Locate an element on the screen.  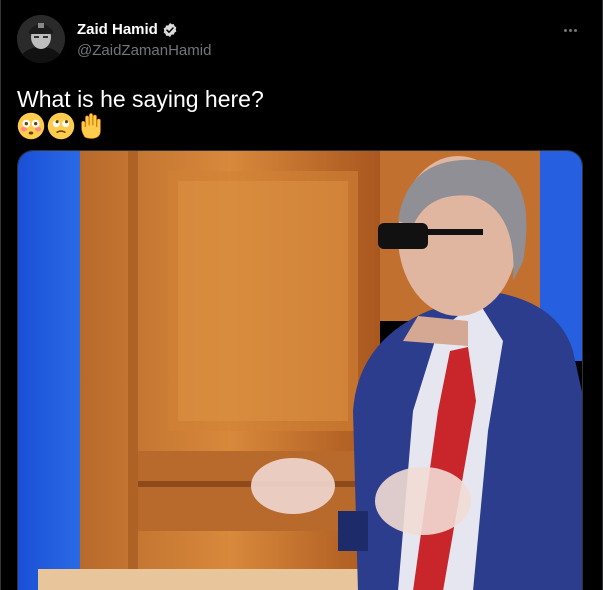
author-name-row: Zaid Hamid is located at coordinates (127, 29).